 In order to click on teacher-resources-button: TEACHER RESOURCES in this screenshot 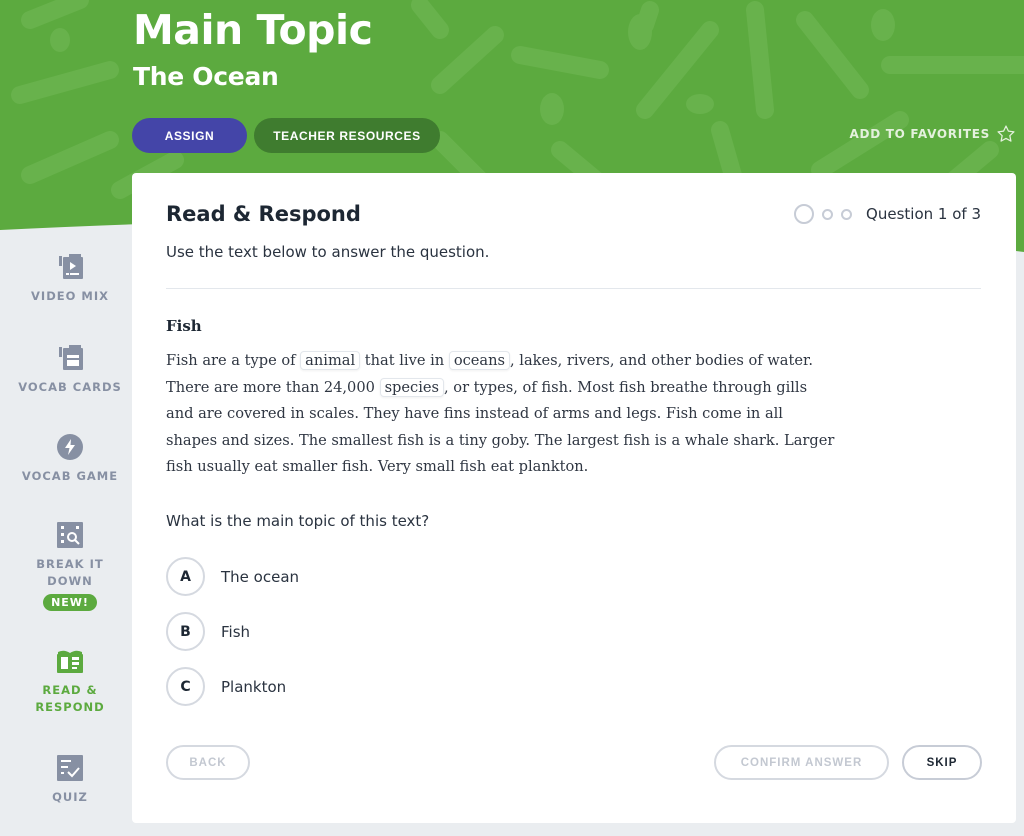, I will do `click(347, 135)`.